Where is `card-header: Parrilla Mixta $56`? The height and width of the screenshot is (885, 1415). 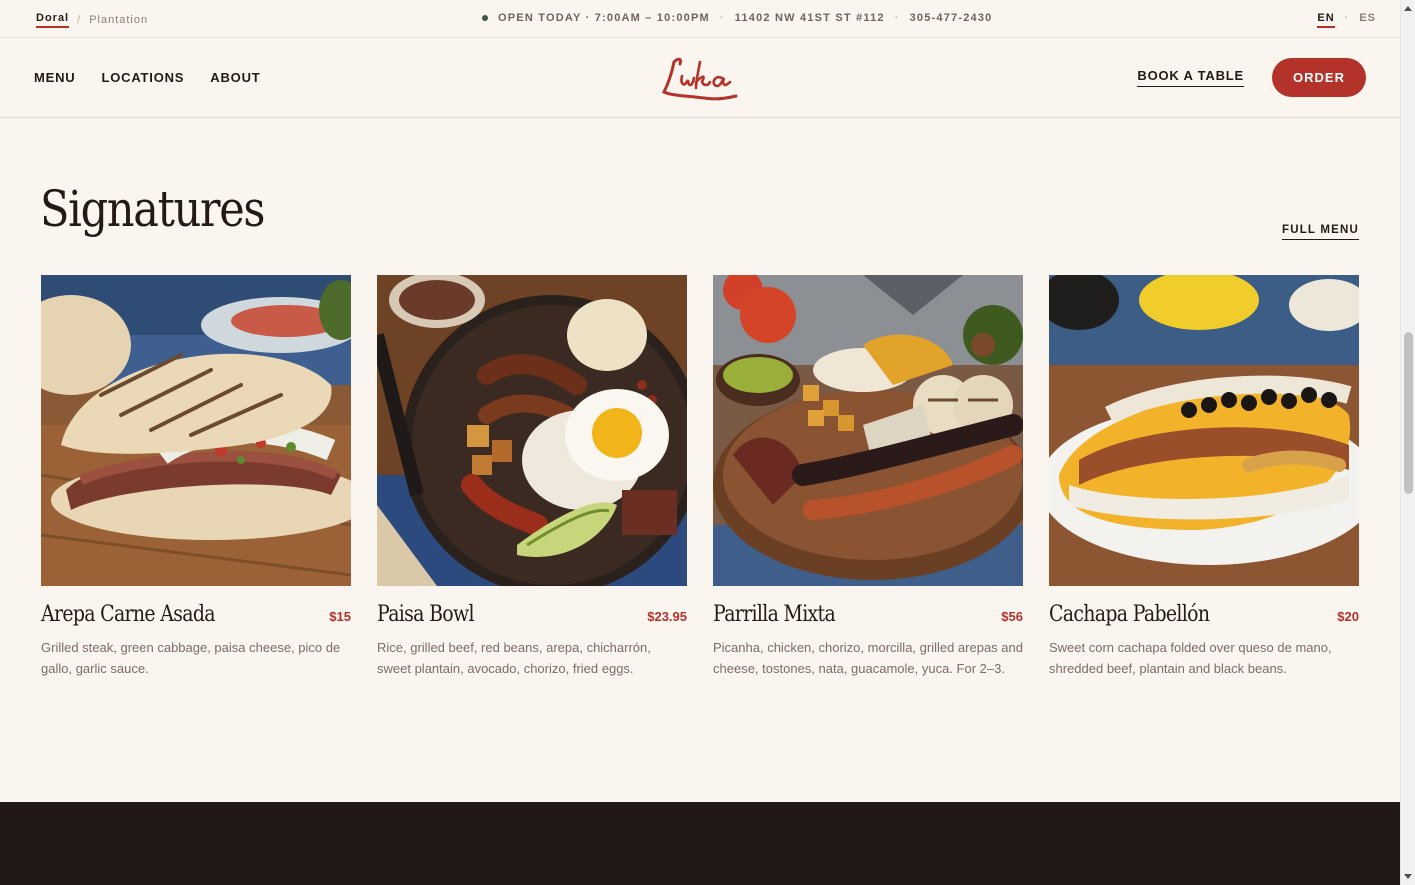 card-header: Parrilla Mixta $56 is located at coordinates (868, 614).